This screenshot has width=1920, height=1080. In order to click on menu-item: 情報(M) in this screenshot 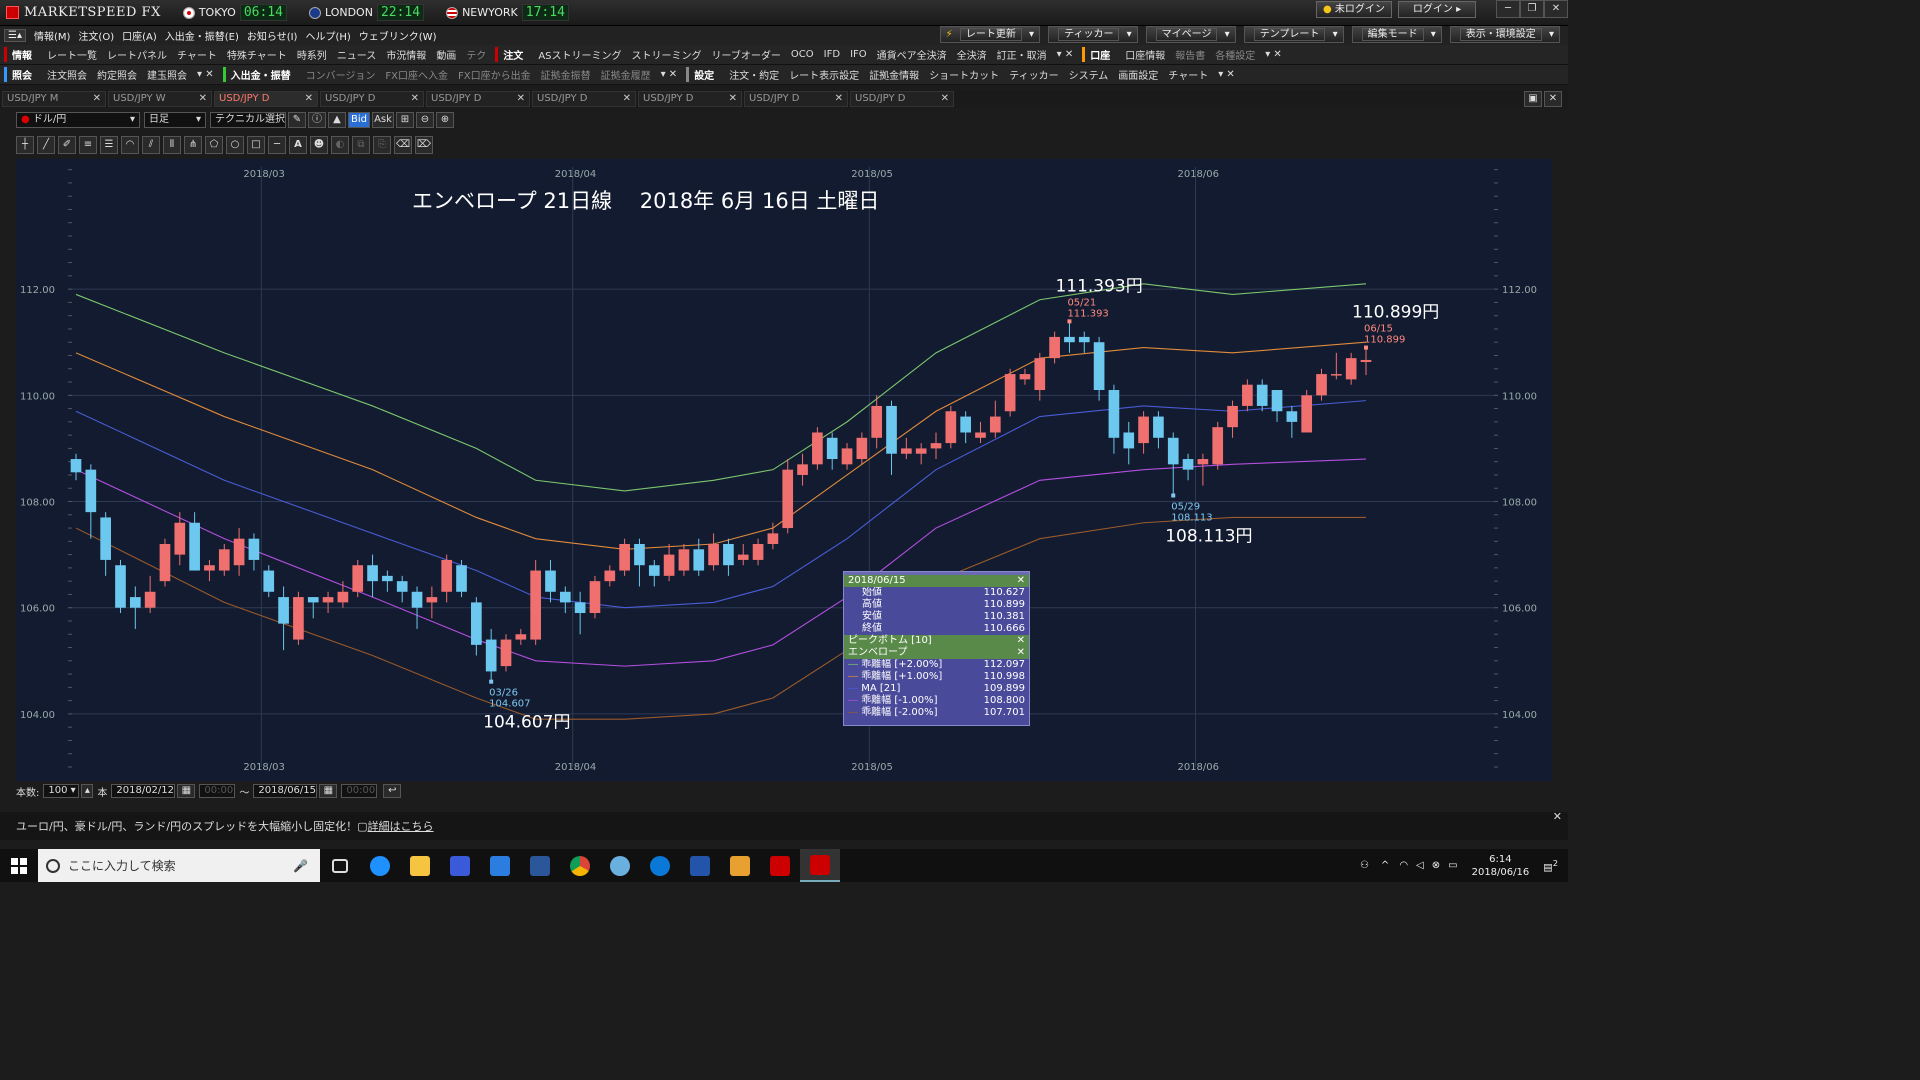, I will do `click(52, 35)`.